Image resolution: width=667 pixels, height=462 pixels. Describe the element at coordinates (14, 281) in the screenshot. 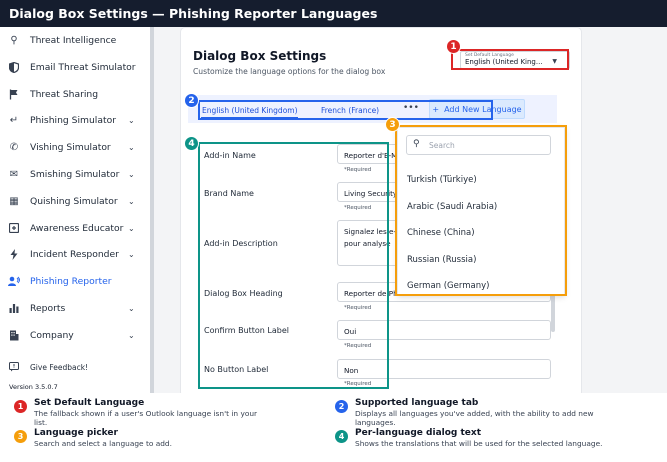

I see `user-report-icon` at that location.